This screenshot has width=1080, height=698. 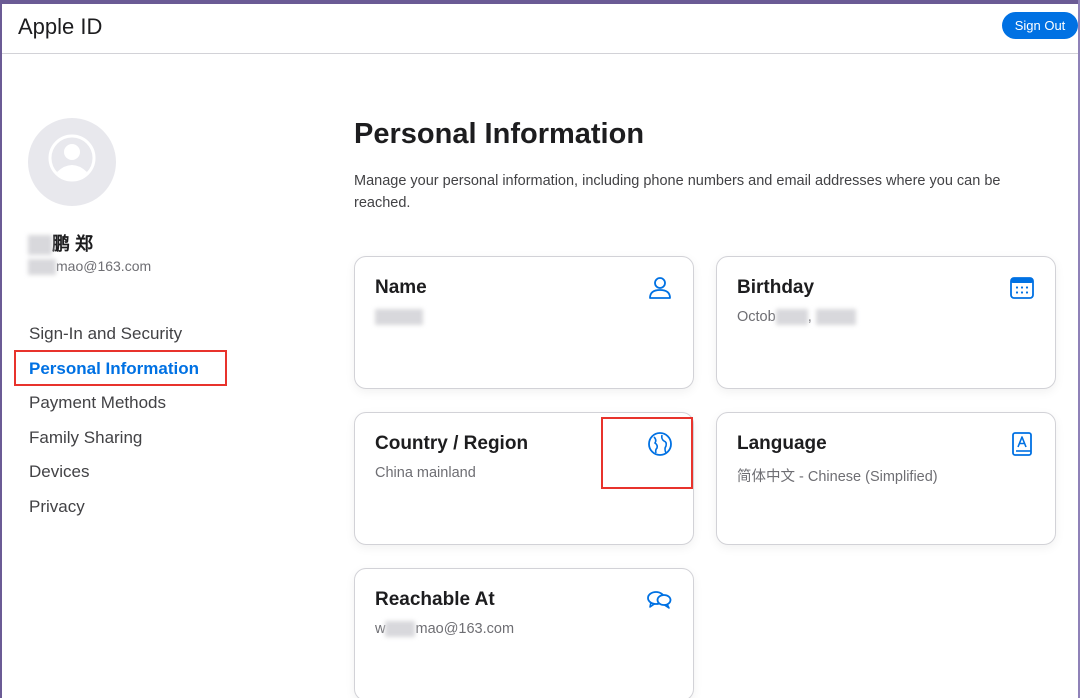 I want to click on globe-icon, so click(x=660, y=444).